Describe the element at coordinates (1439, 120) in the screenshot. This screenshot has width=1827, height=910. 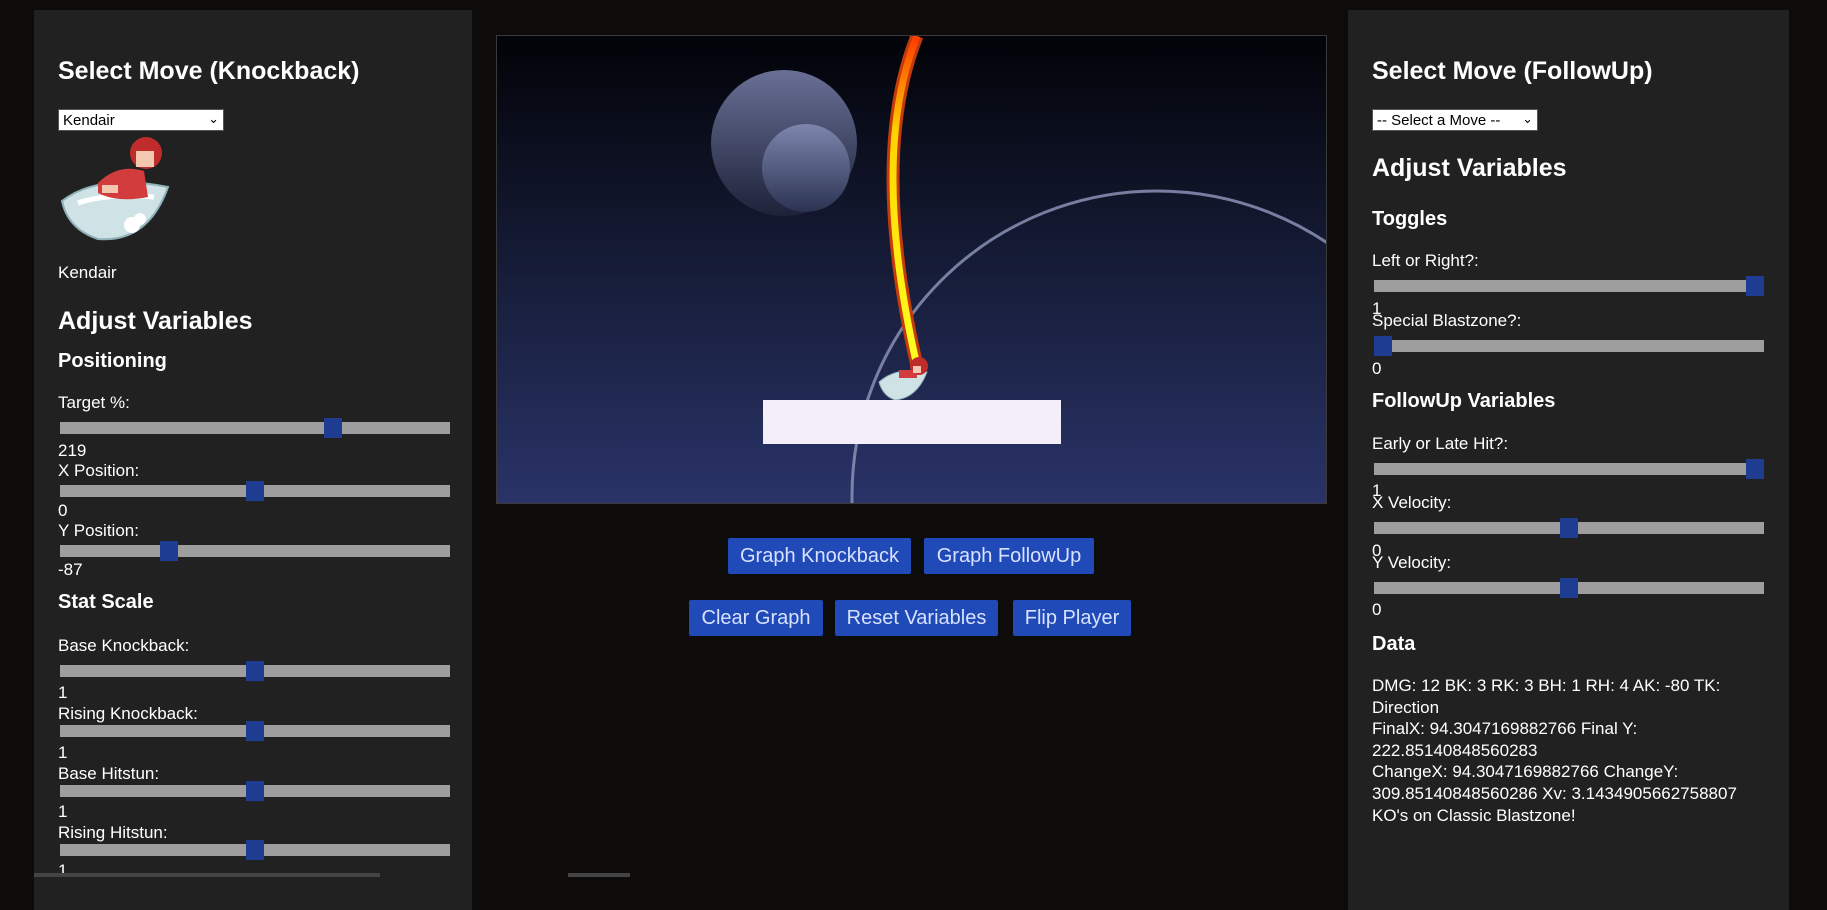
I see `followup-move-select-value: -- Select a Move --` at that location.